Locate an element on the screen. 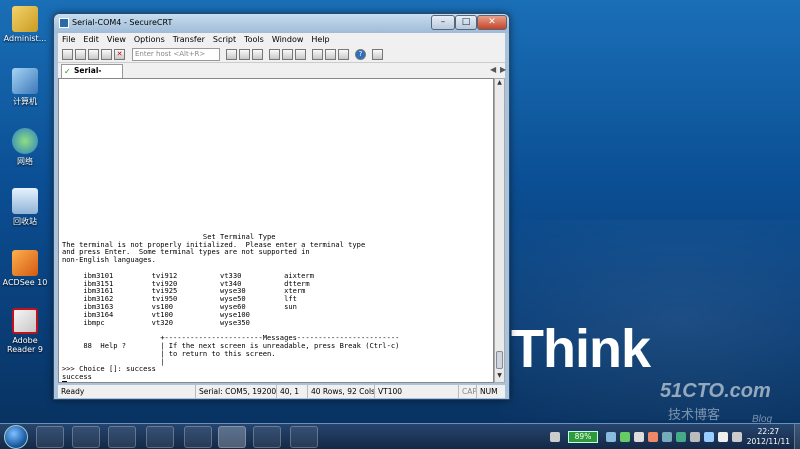 The width and height of the screenshot is (800, 449). desktop-icon-acdsee: ACDSee 10 is located at coordinates (25, 268).